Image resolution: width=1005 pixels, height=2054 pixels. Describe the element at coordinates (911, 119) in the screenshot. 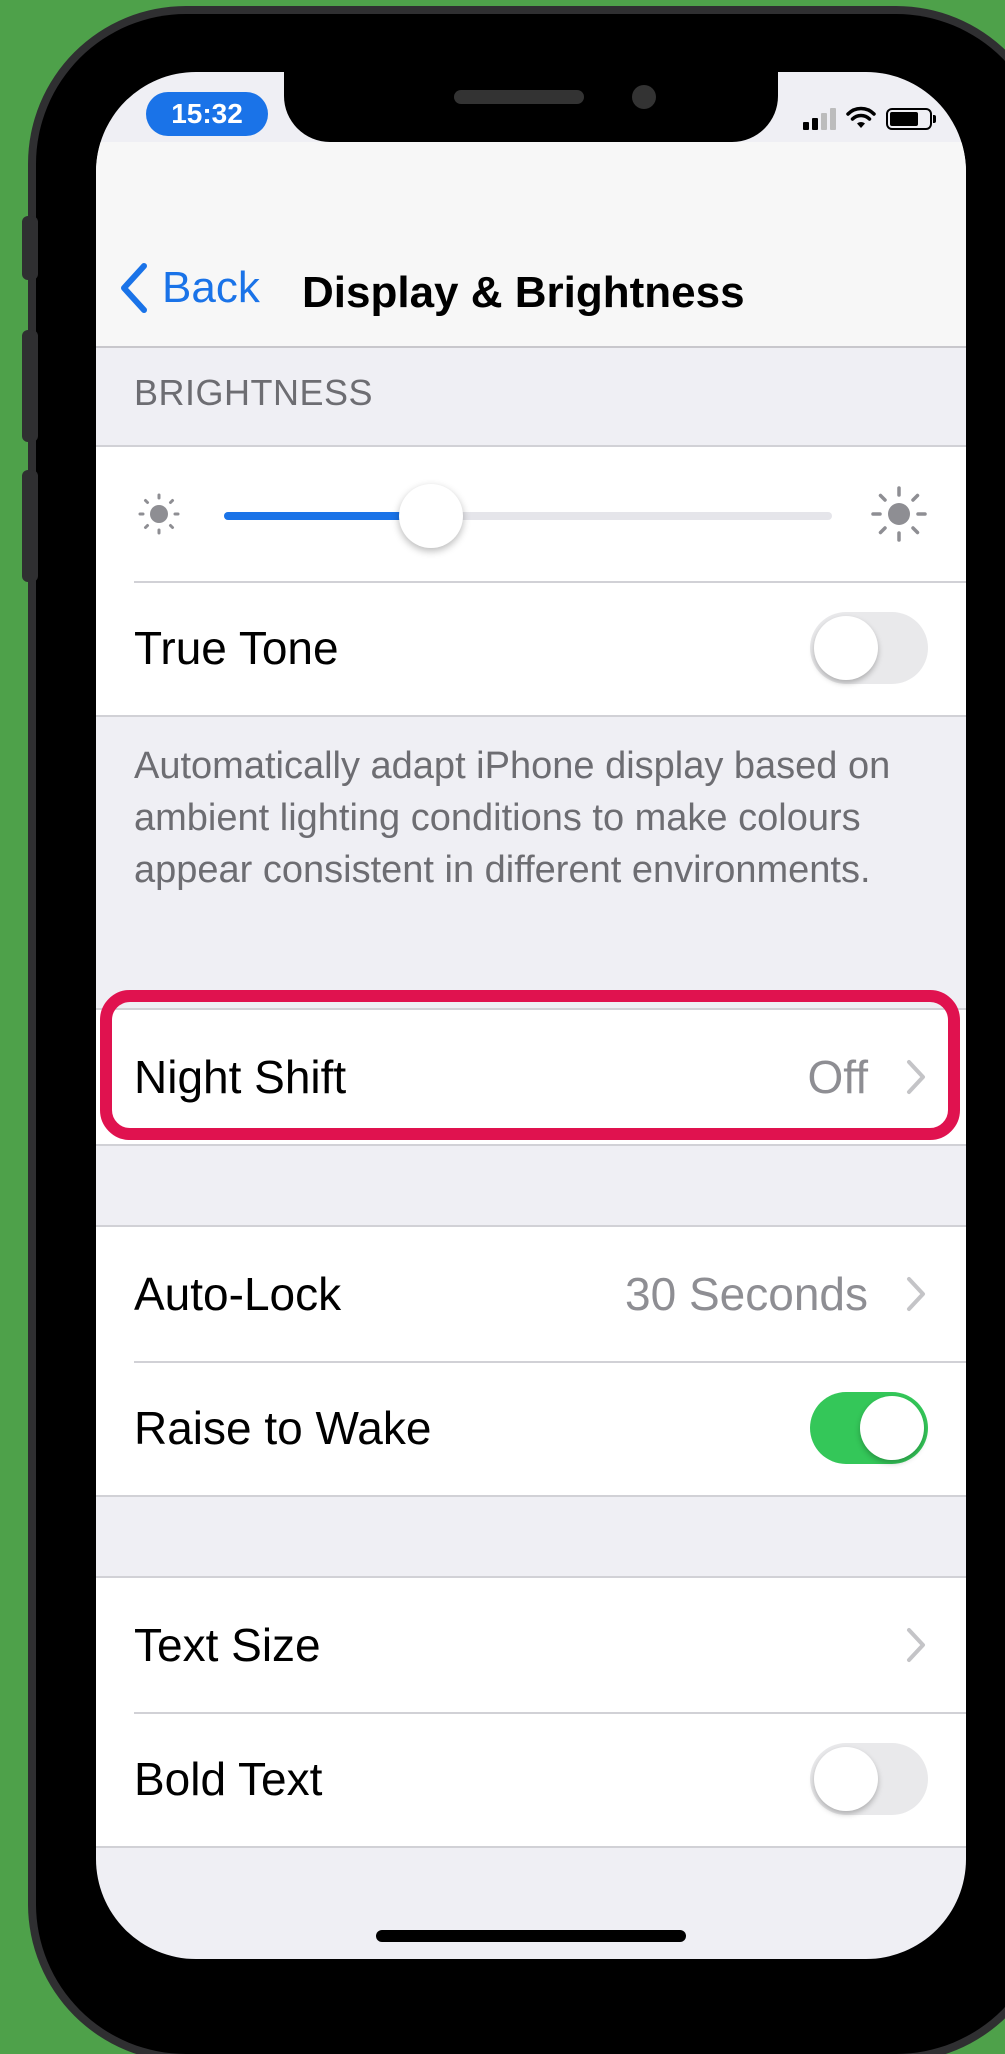

I see `battery-icon` at that location.